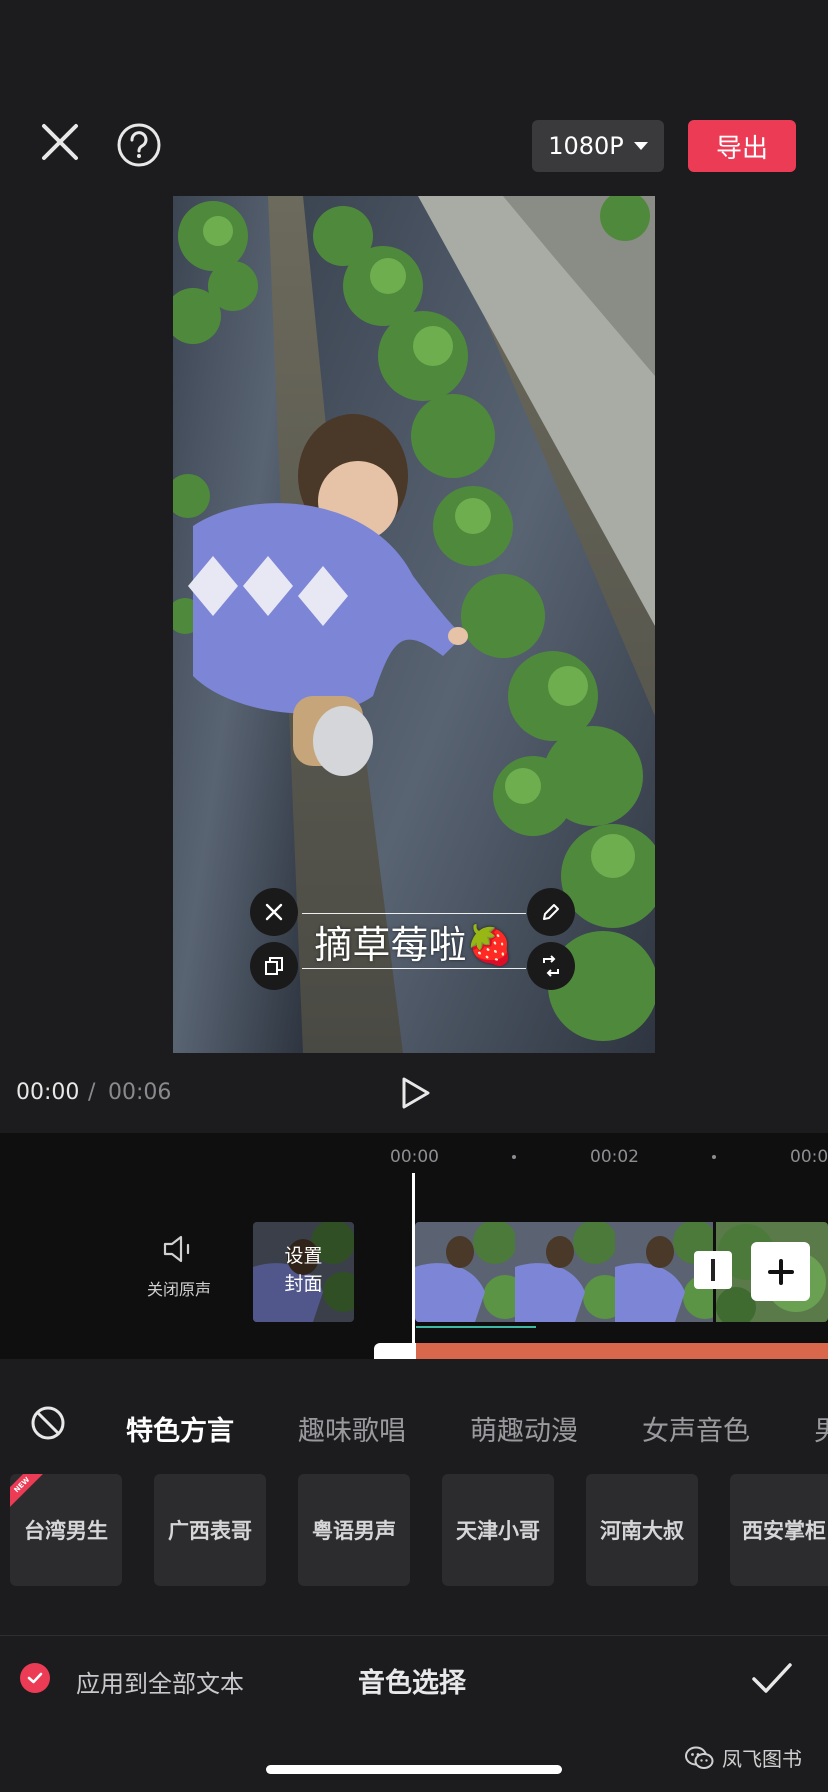 The width and height of the screenshot is (828, 1792). I want to click on rotate-icon, so click(551, 966).